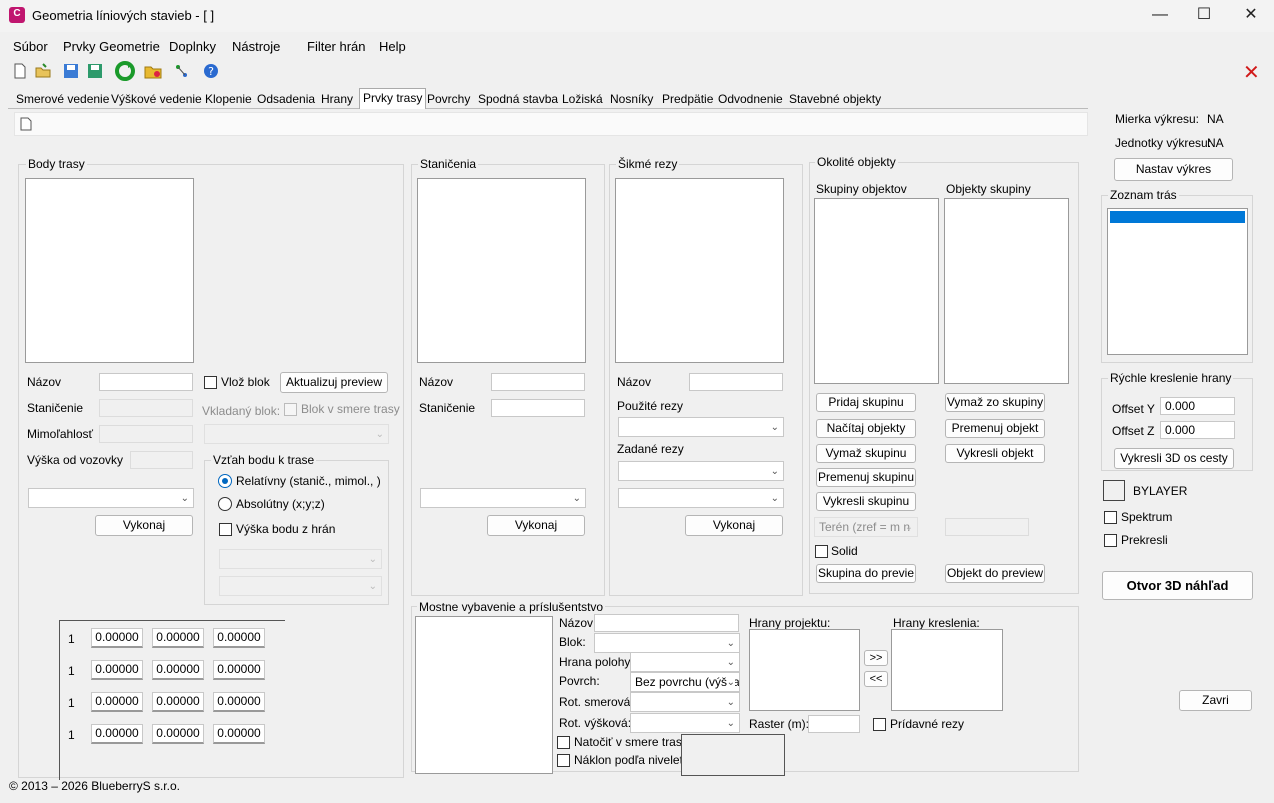  Describe the element at coordinates (995, 573) in the screenshot. I see `objekt-do-preview-button: Objekt do preview` at that location.